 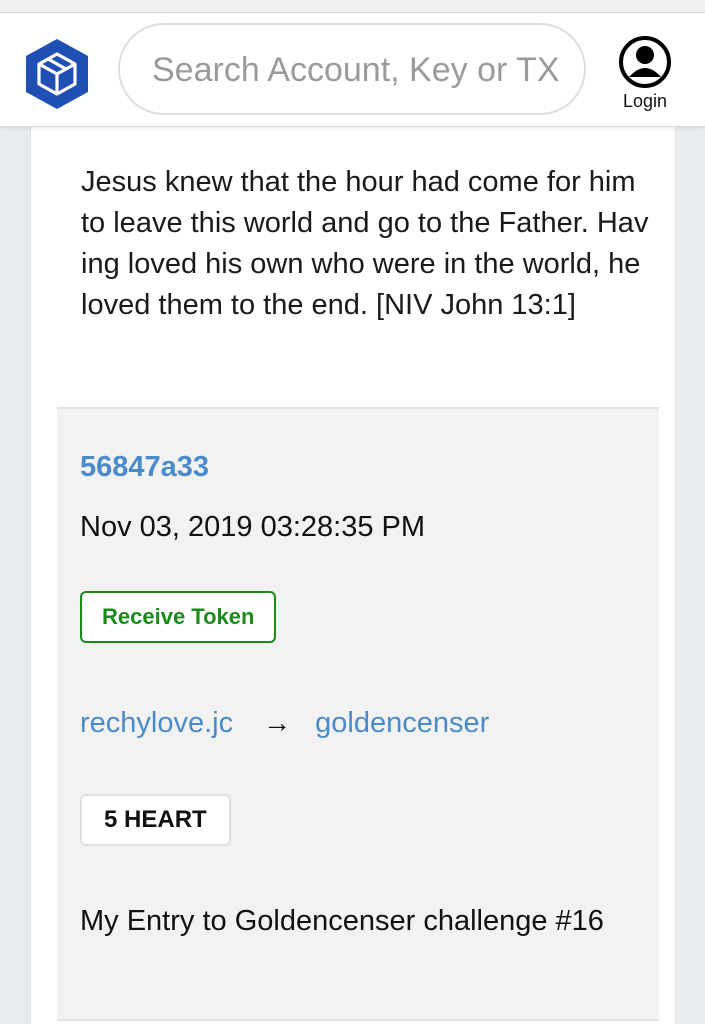 I want to click on search-input, so click(x=367, y=69).